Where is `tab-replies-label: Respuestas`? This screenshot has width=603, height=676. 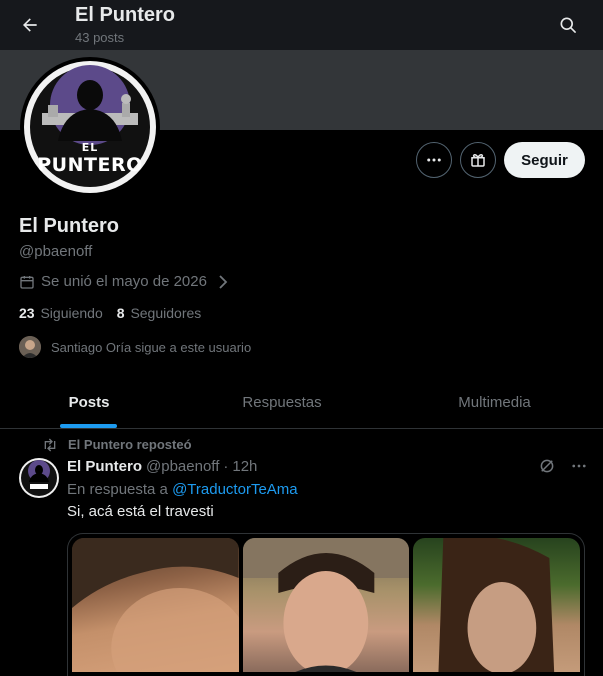 tab-replies-label: Respuestas is located at coordinates (282, 402).